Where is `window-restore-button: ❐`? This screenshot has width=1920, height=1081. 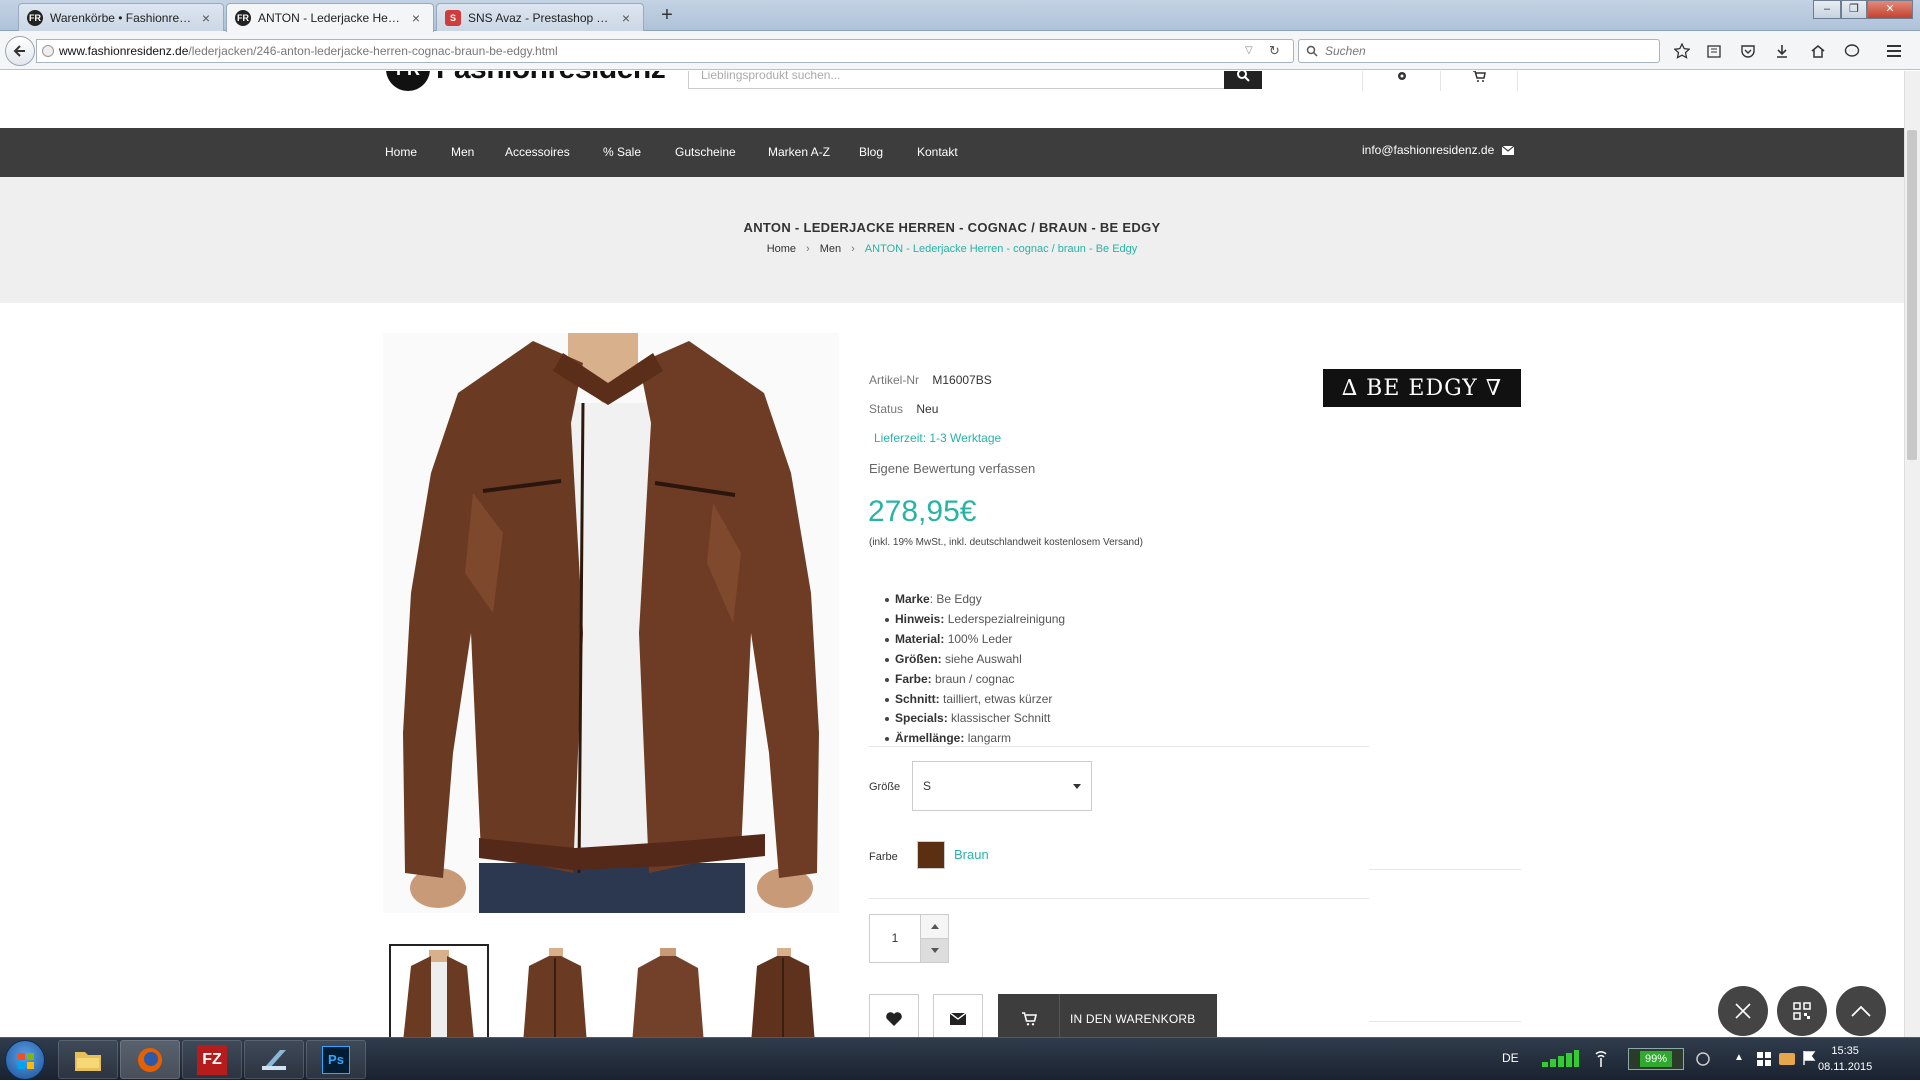
window-restore-button: ❐ is located at coordinates (1854, 9).